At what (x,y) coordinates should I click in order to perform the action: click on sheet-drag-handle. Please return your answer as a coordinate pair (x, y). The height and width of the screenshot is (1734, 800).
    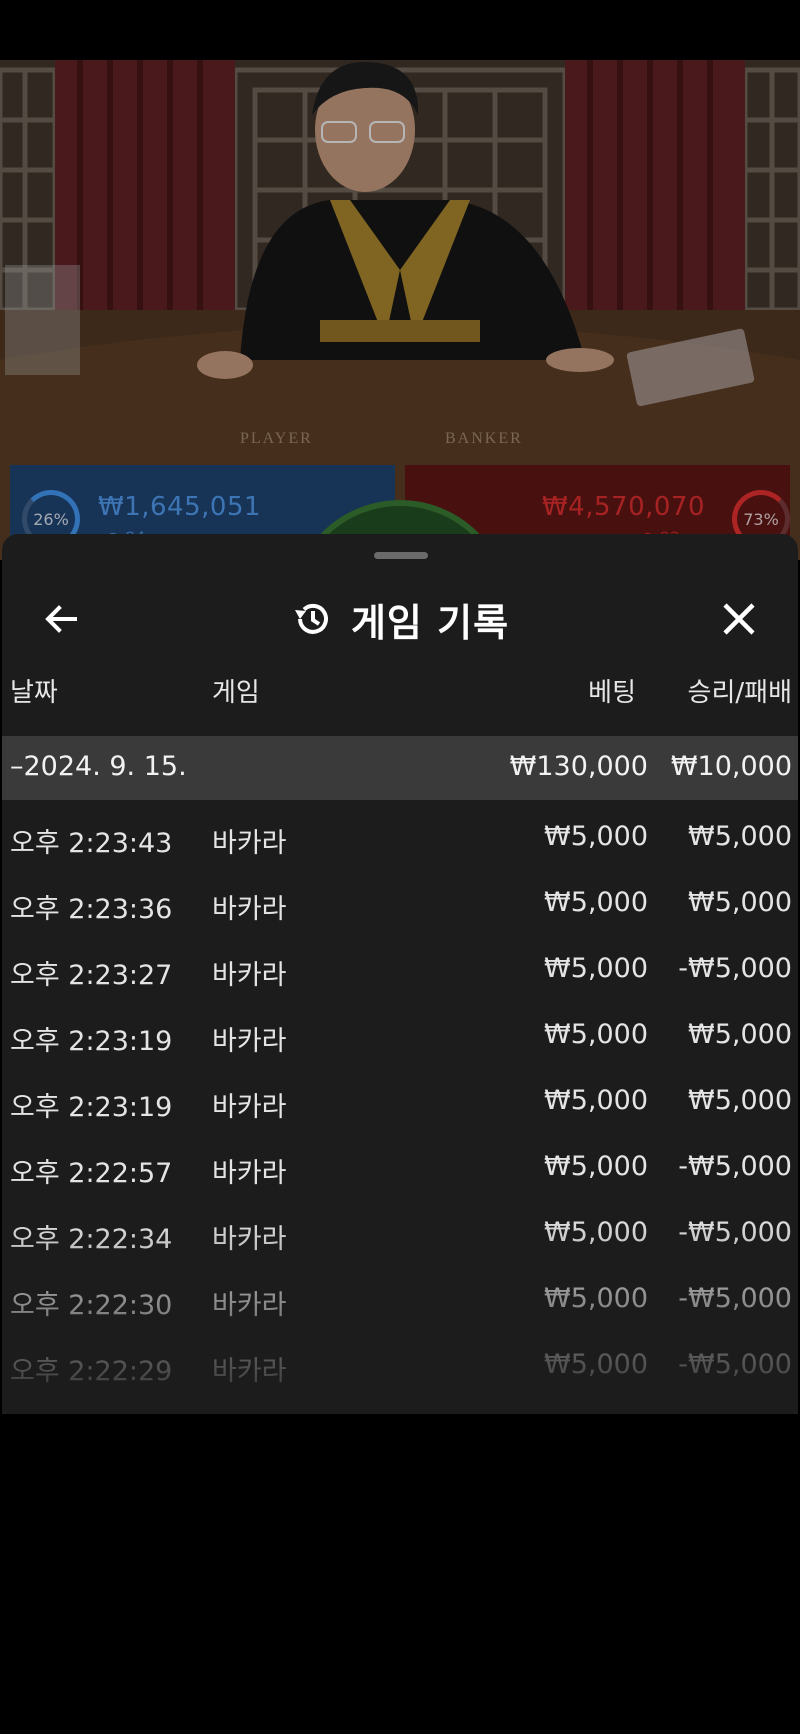
    Looking at the image, I should click on (401, 555).